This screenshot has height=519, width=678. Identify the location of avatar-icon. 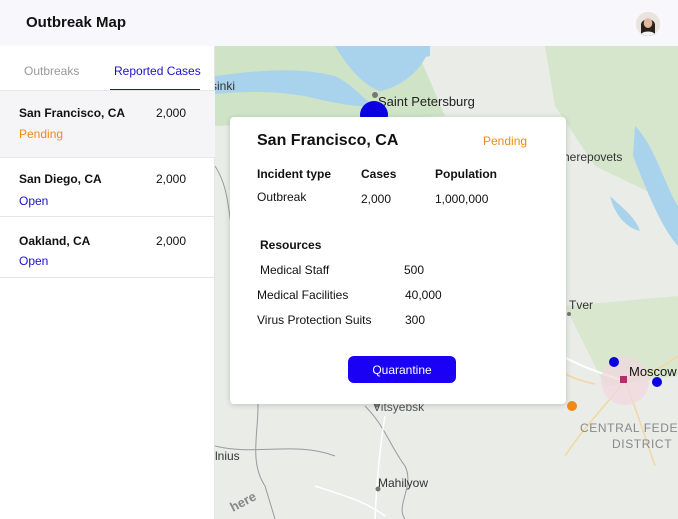
(648, 24).